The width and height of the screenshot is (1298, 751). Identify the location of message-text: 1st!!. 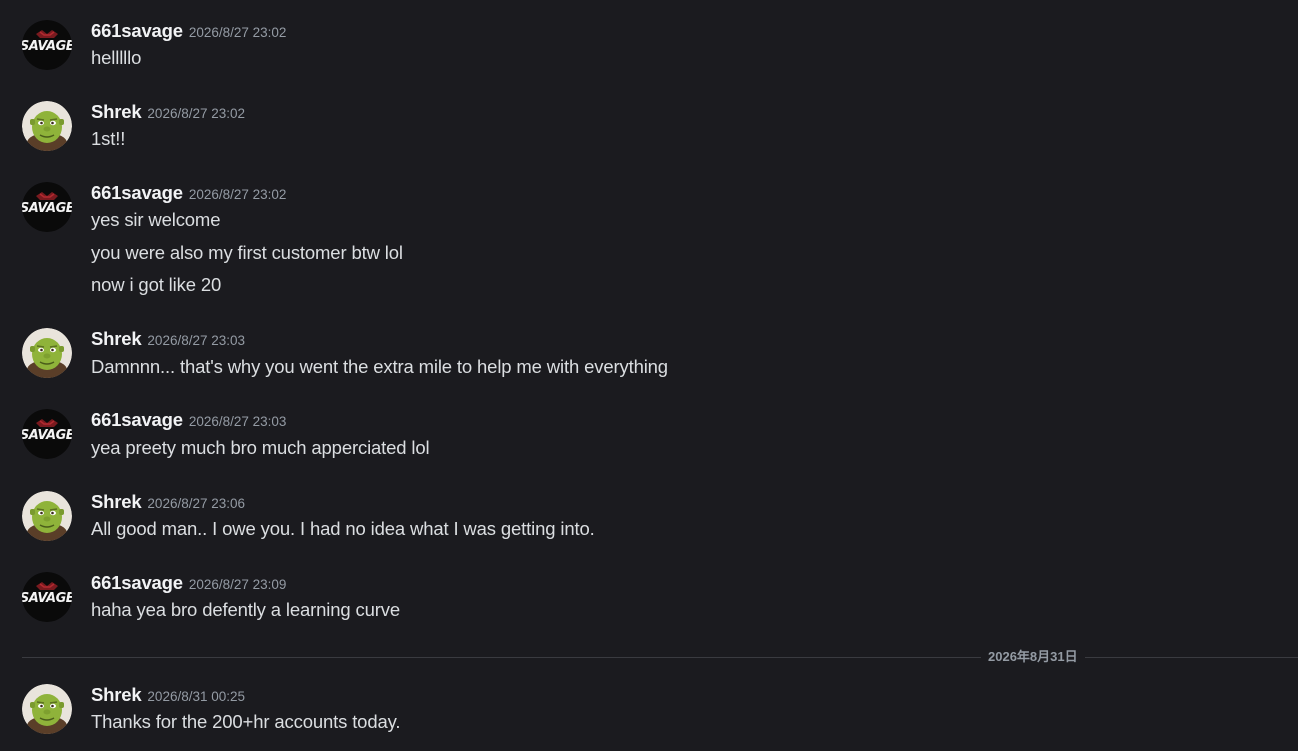
(108, 138).